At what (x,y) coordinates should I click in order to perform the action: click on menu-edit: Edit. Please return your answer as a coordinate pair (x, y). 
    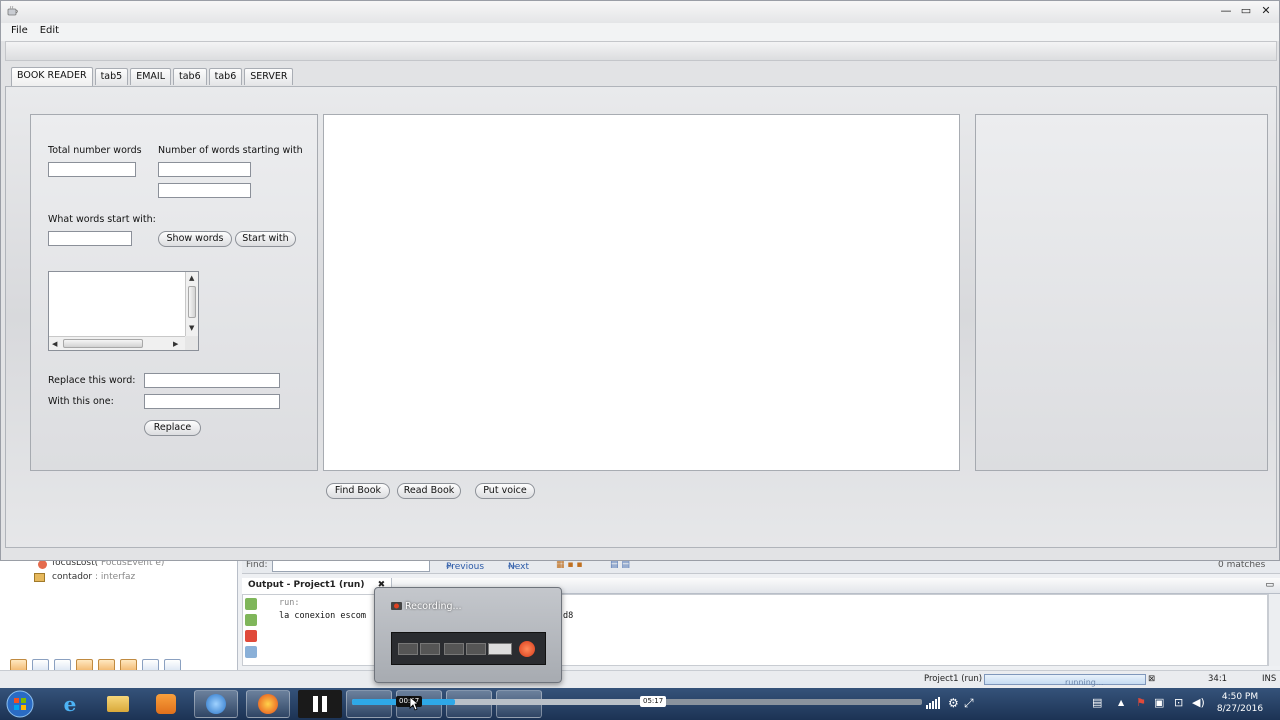
    Looking at the image, I should click on (49, 32).